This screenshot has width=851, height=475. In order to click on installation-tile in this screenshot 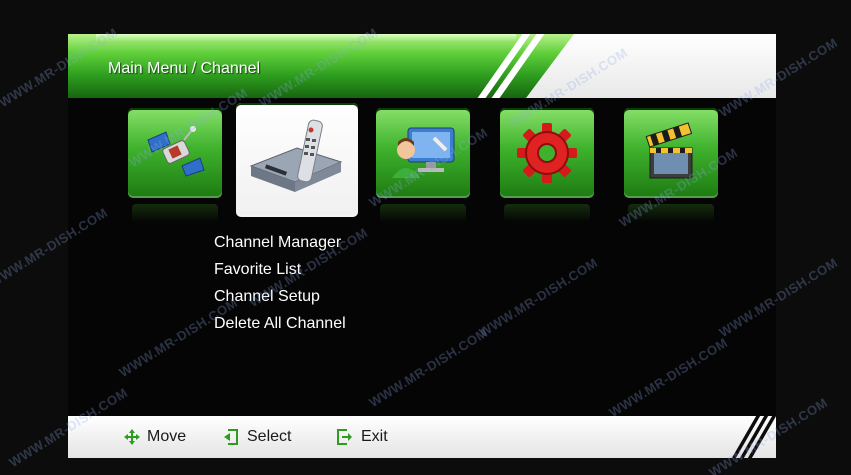, I will do `click(175, 165)`.